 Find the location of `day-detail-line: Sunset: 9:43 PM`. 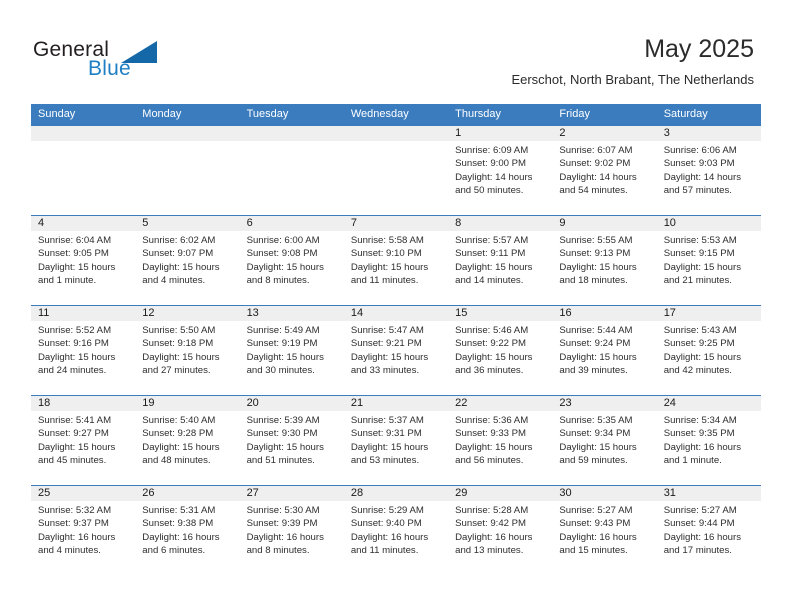

day-detail-line: Sunset: 9:43 PM is located at coordinates (595, 524).